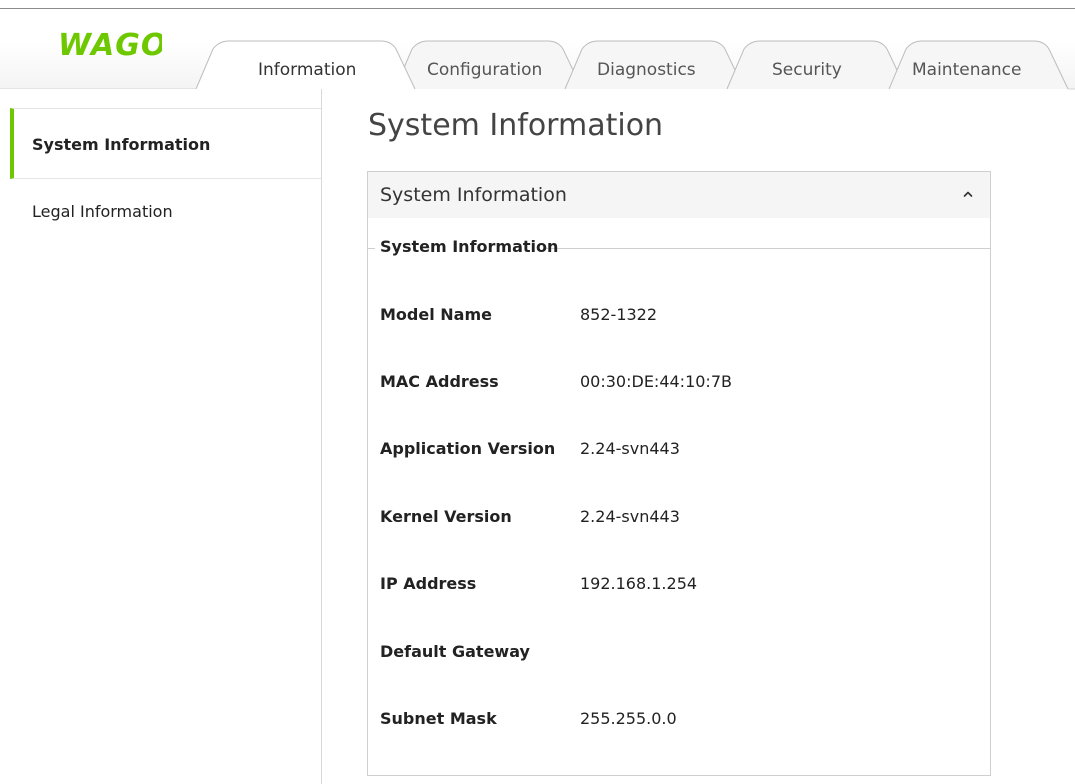  I want to click on subnet-mask-value: 255.255.0.0, so click(628, 718).